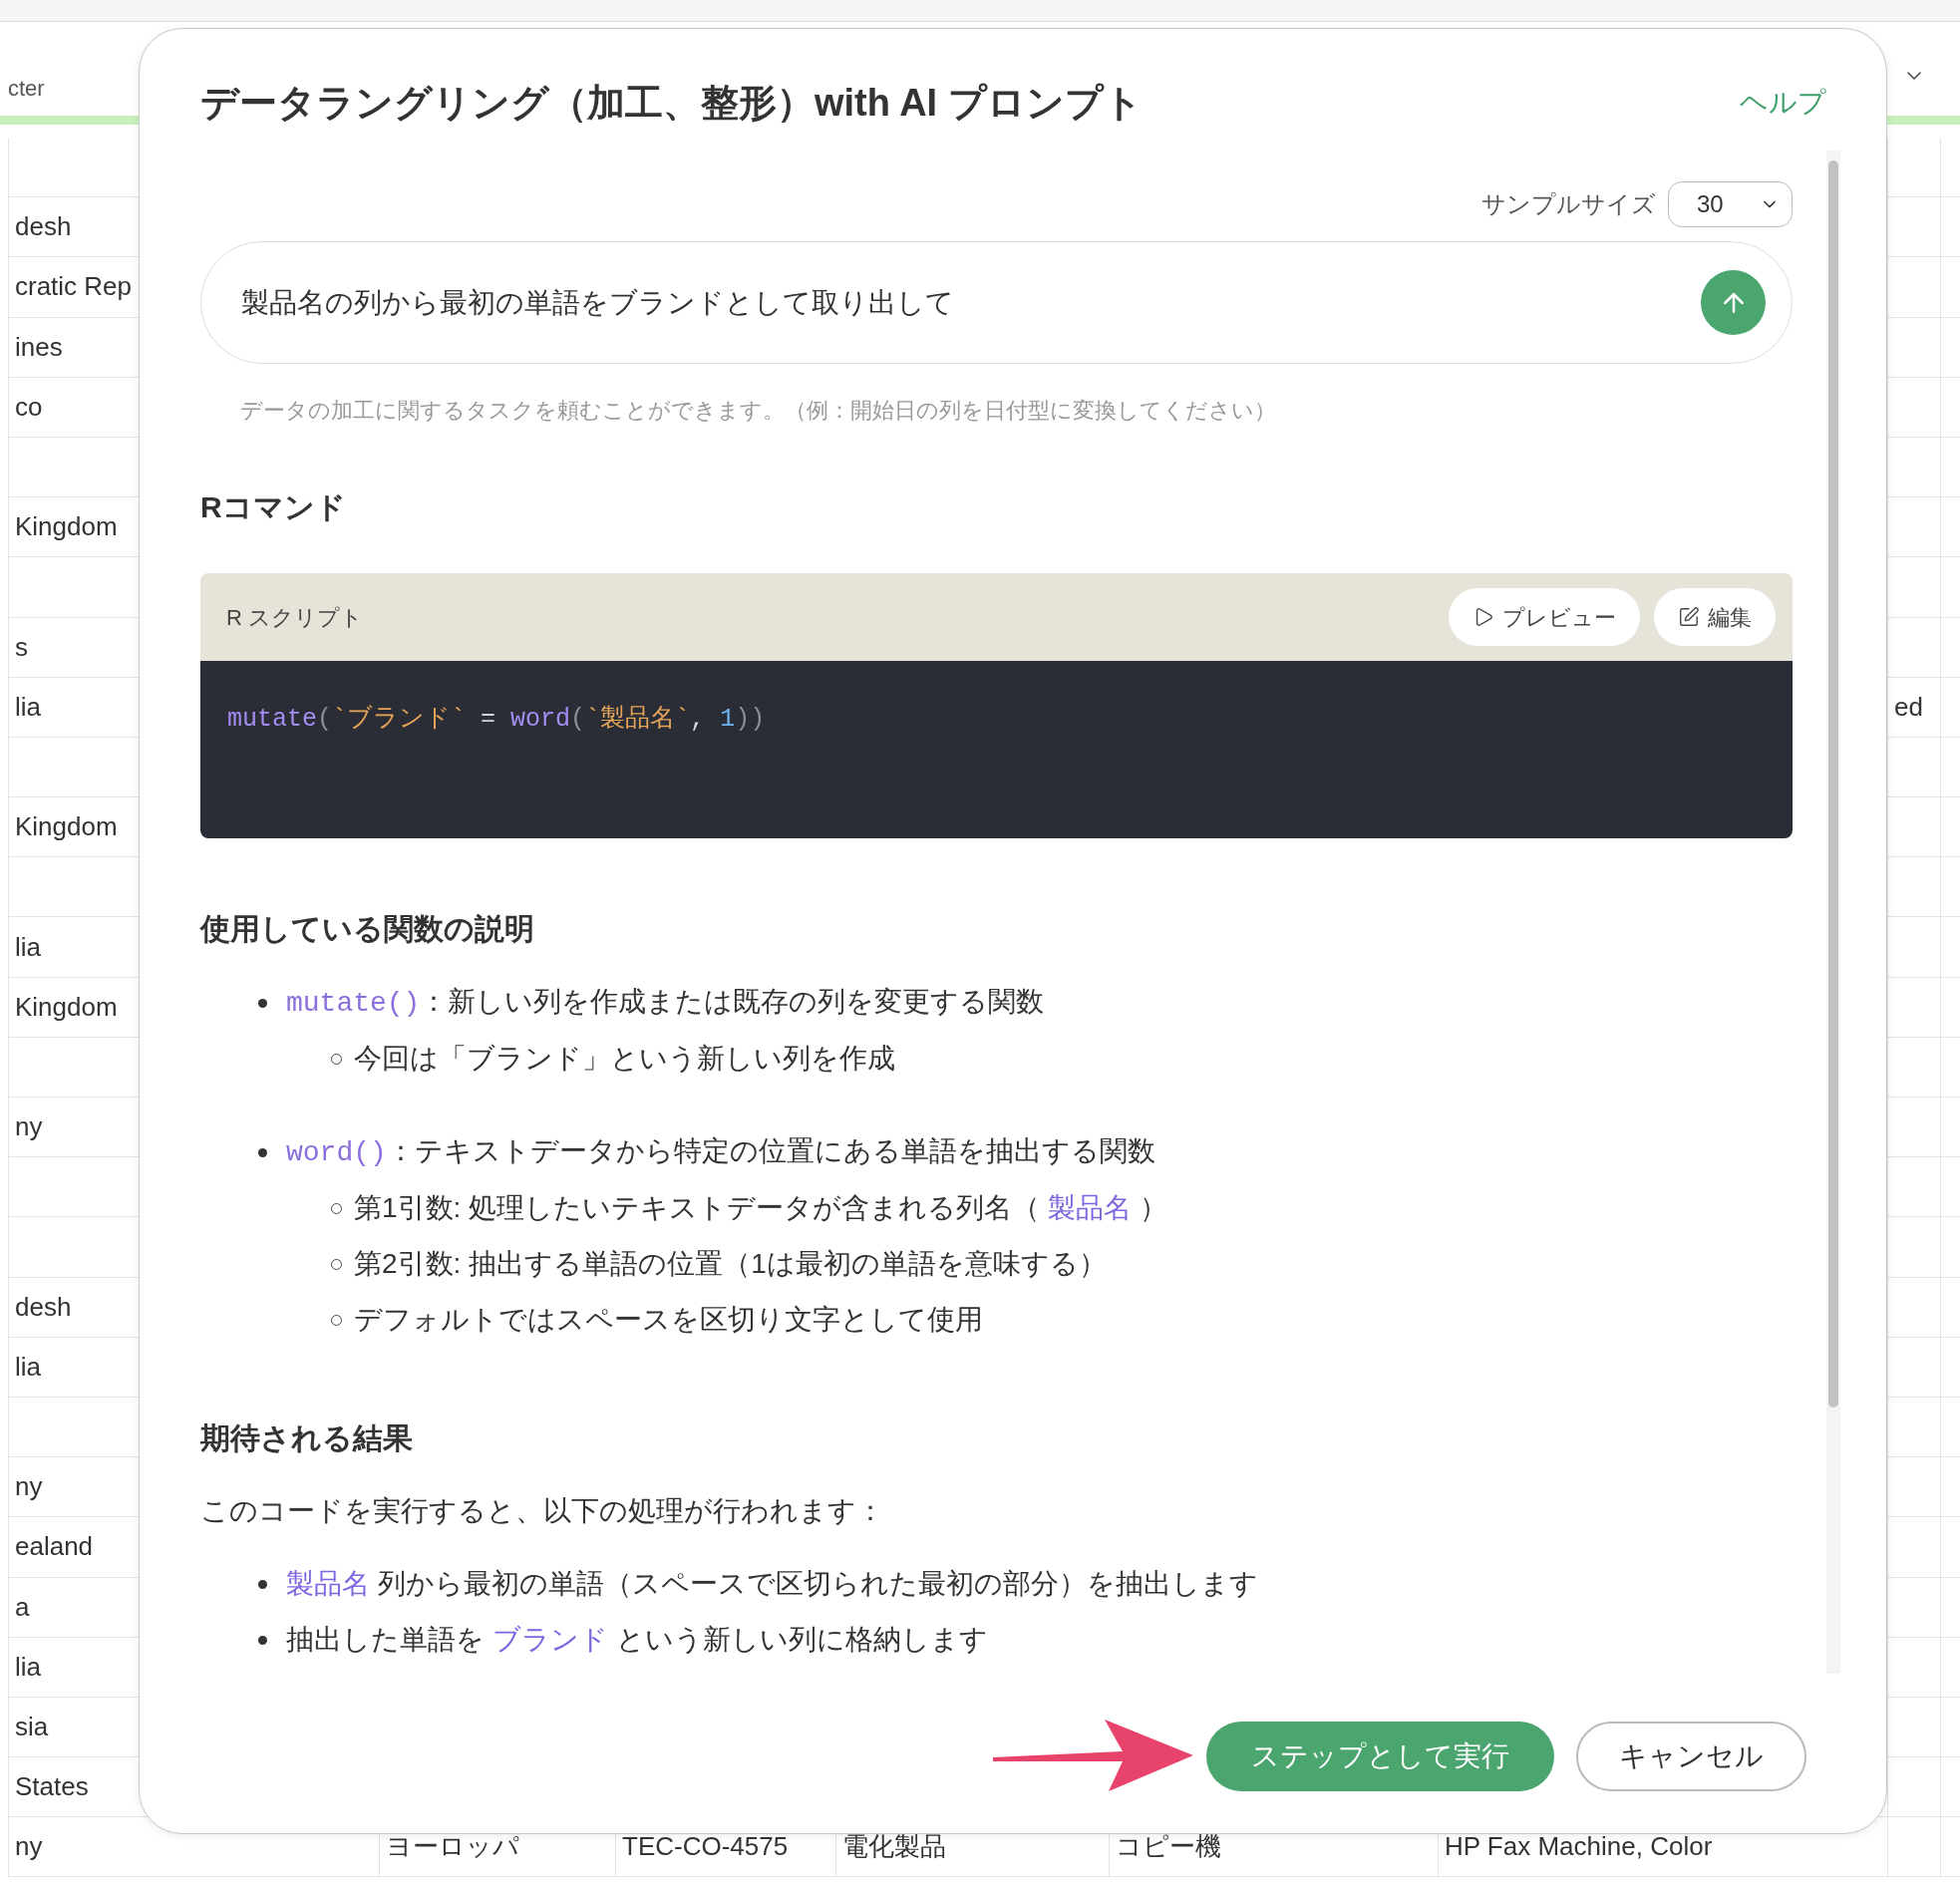 This screenshot has height=1882, width=1960. Describe the element at coordinates (294, 617) in the screenshot. I see `script-title: R スクリプト` at that location.